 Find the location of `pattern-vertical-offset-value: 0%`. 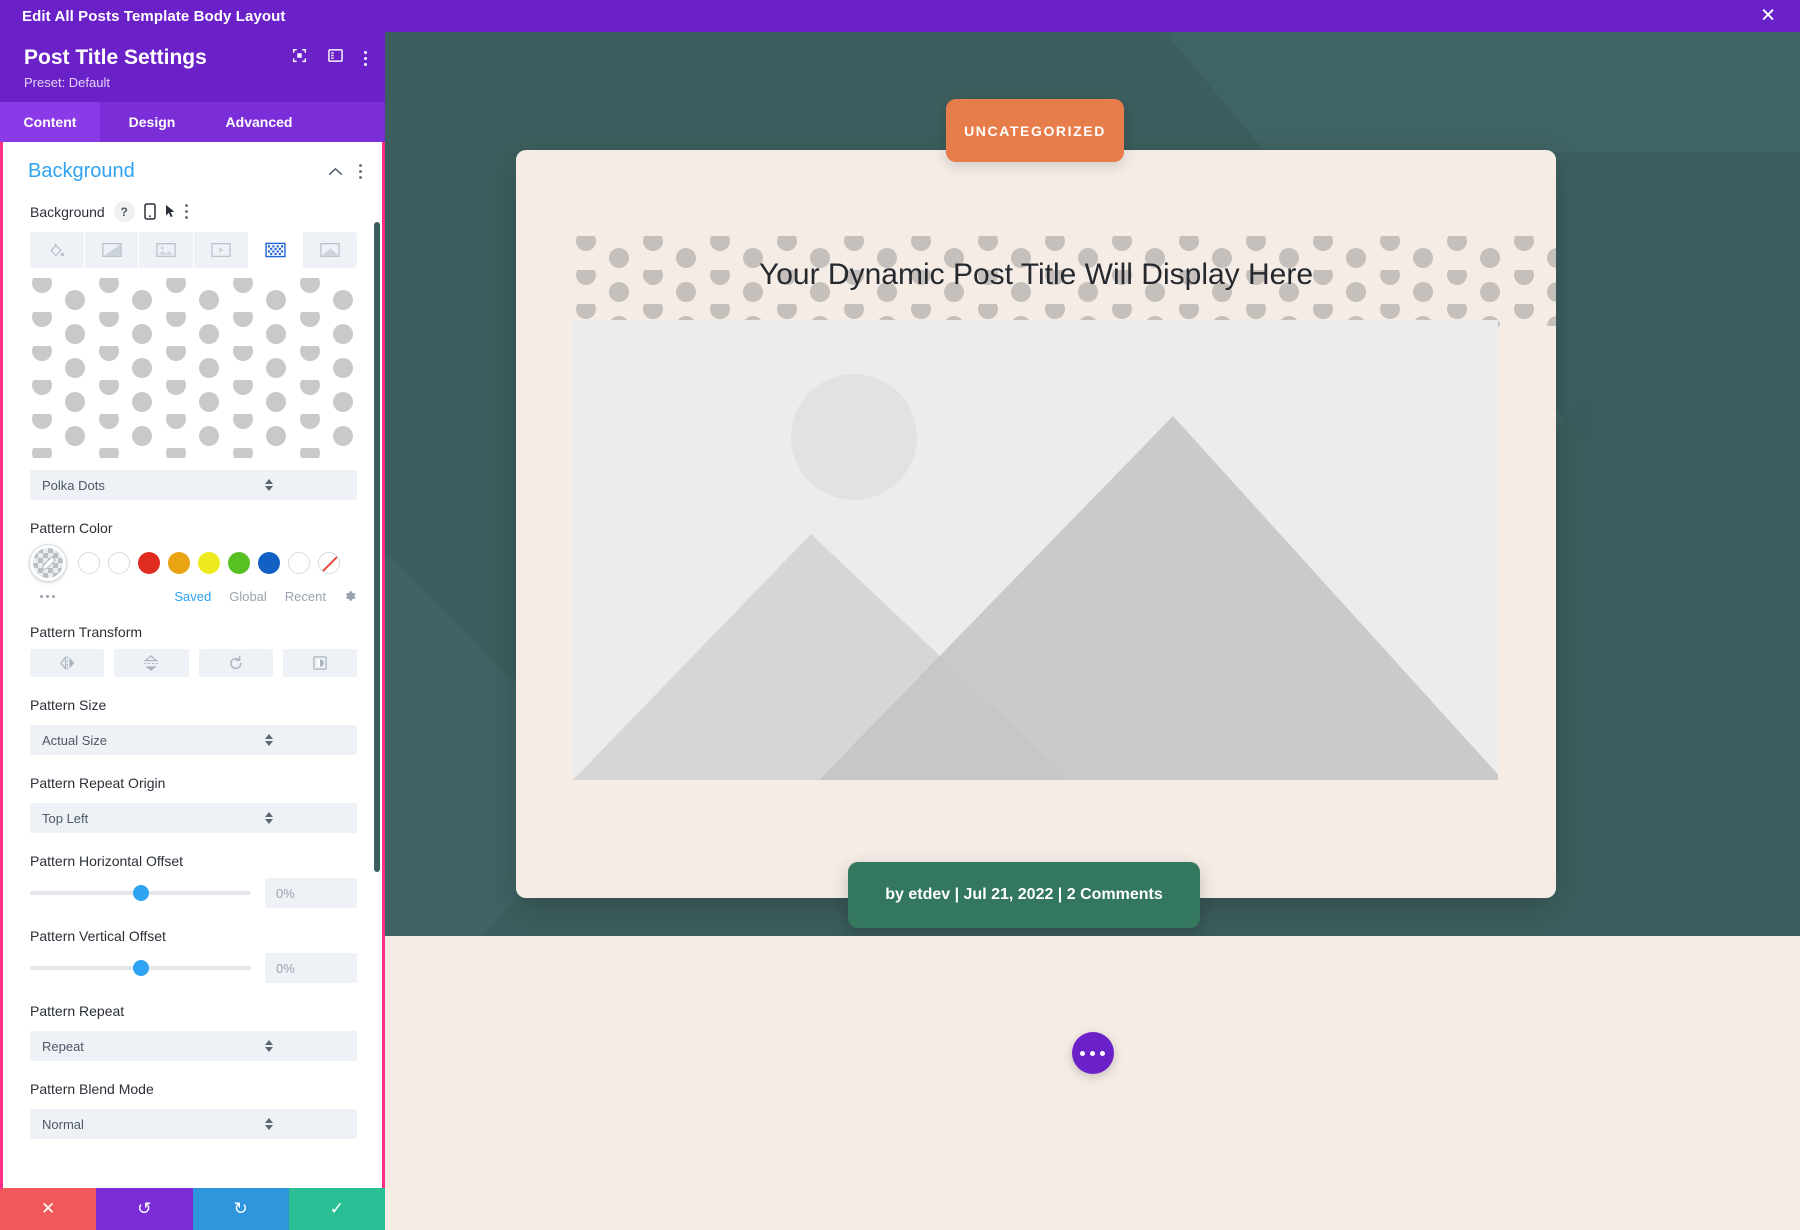

pattern-vertical-offset-value: 0% is located at coordinates (311, 968).